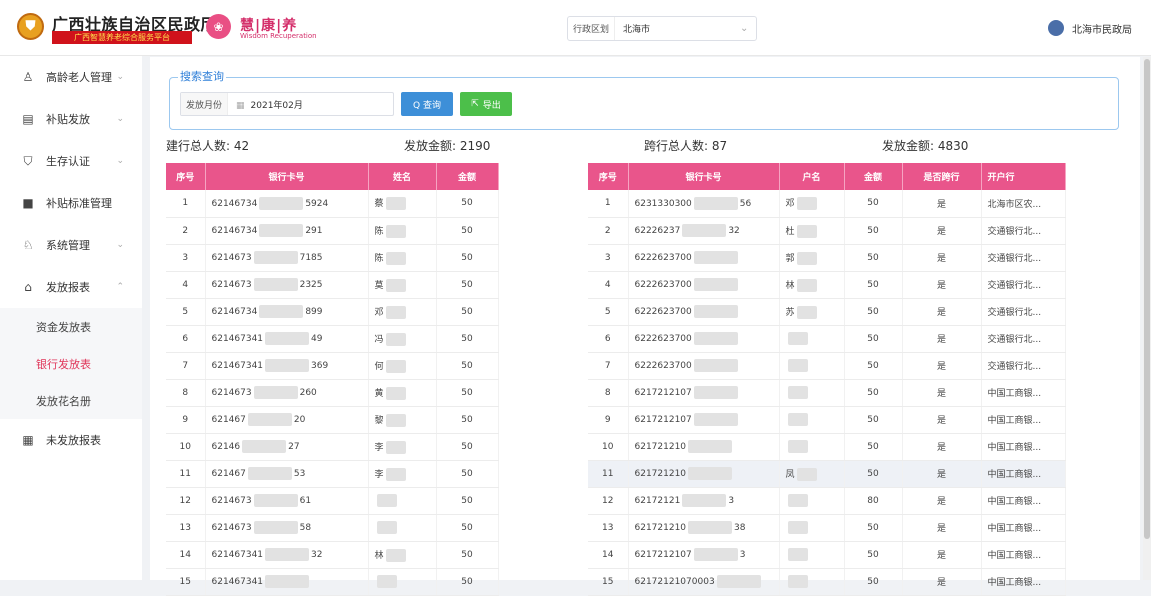 The width and height of the screenshot is (1151, 596). I want to click on column-header: 银行卡号, so click(704, 176).